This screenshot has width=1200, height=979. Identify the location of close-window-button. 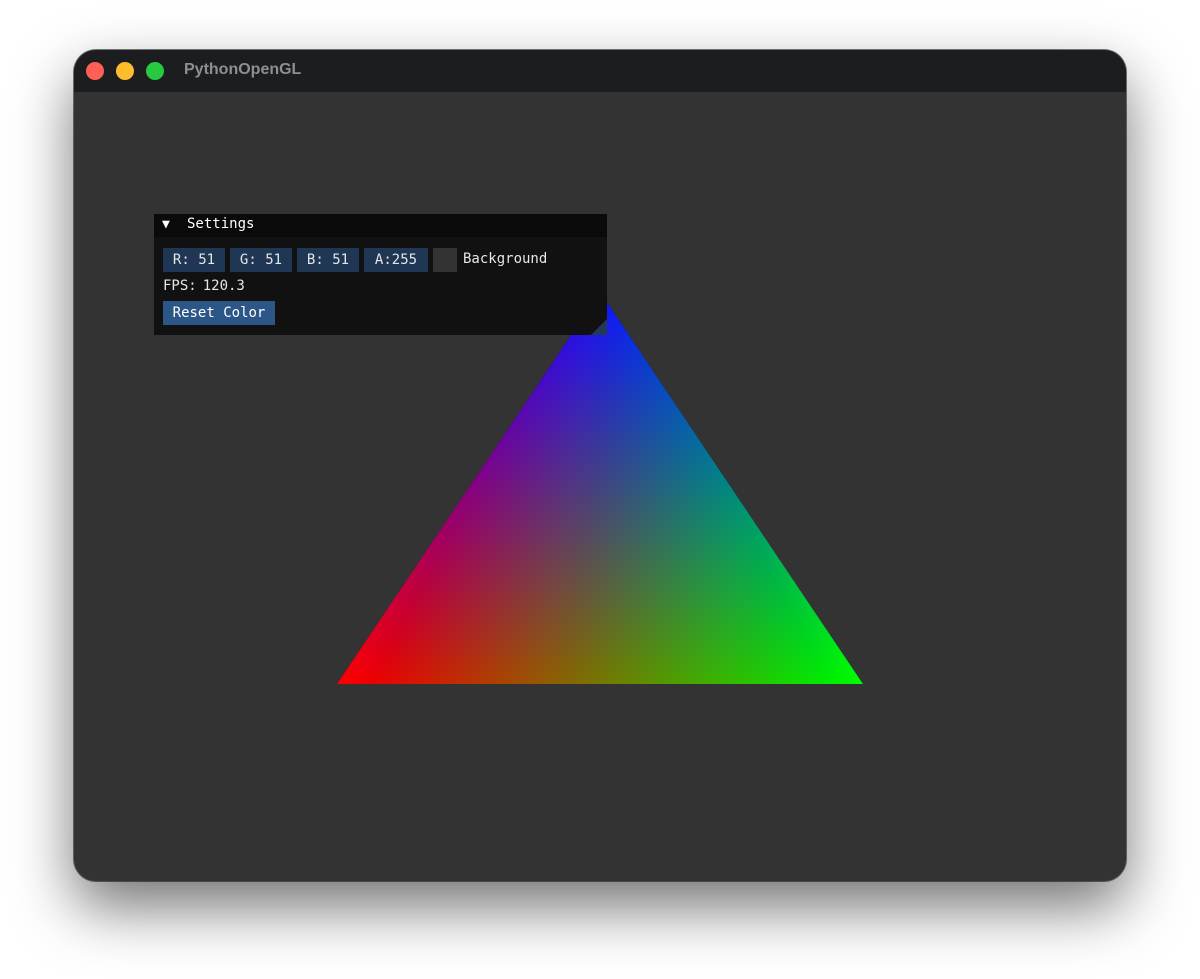
(95, 71).